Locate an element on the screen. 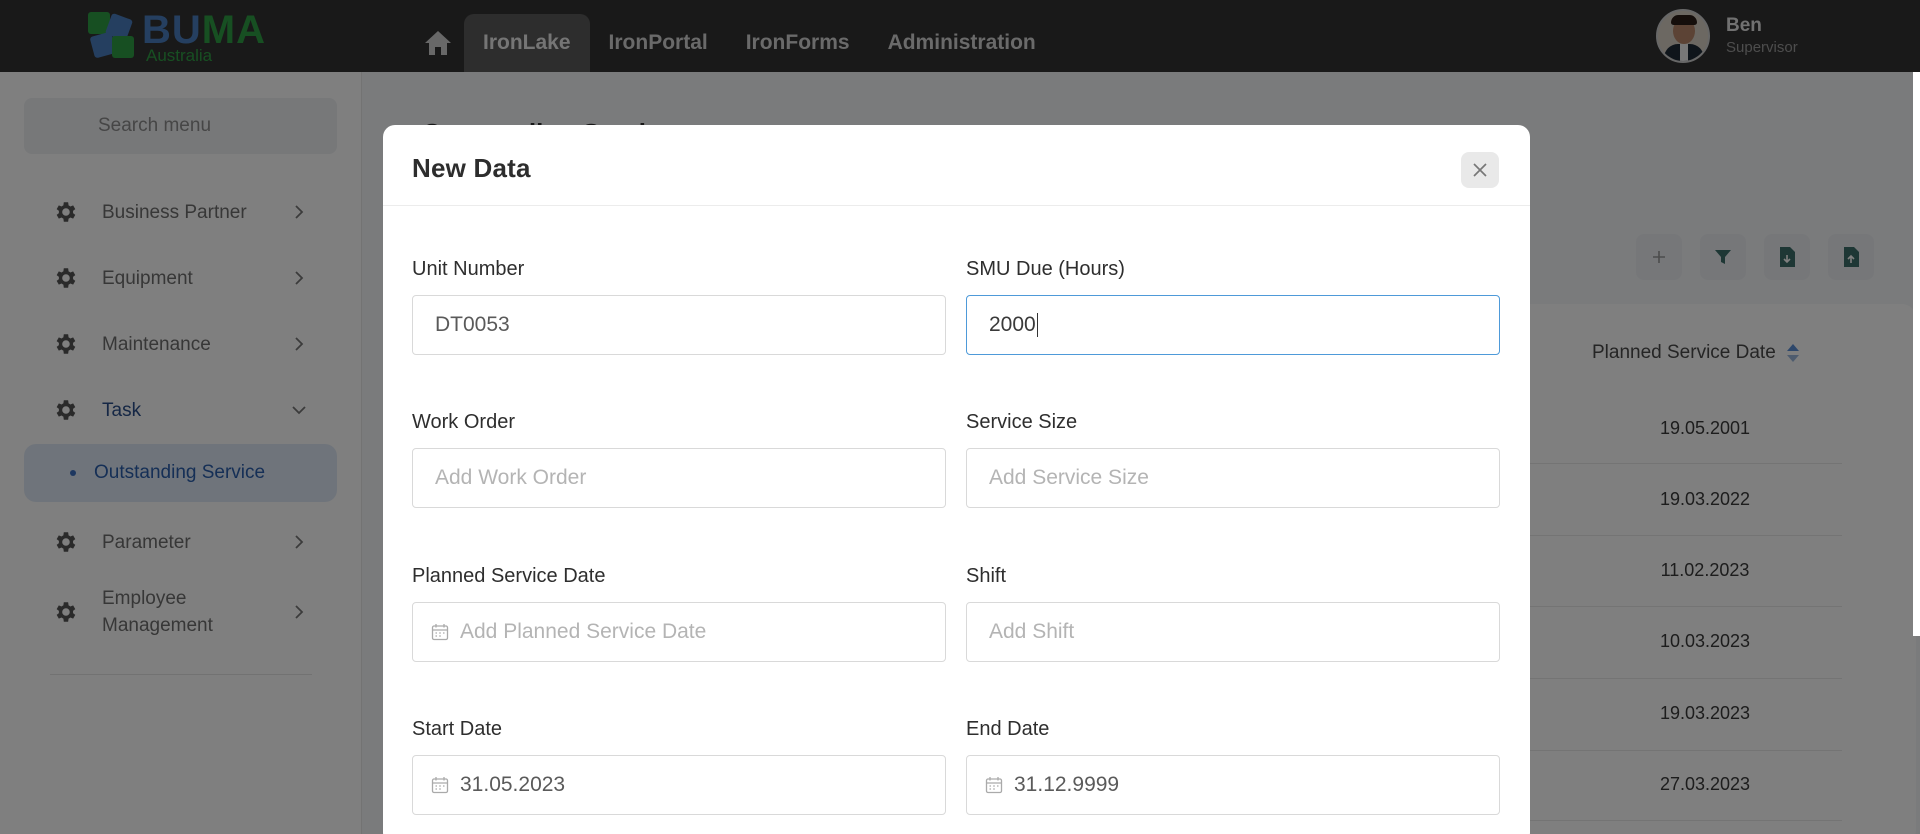 This screenshot has width=1920, height=834. page-scrollbar is located at coordinates (1916, 354).